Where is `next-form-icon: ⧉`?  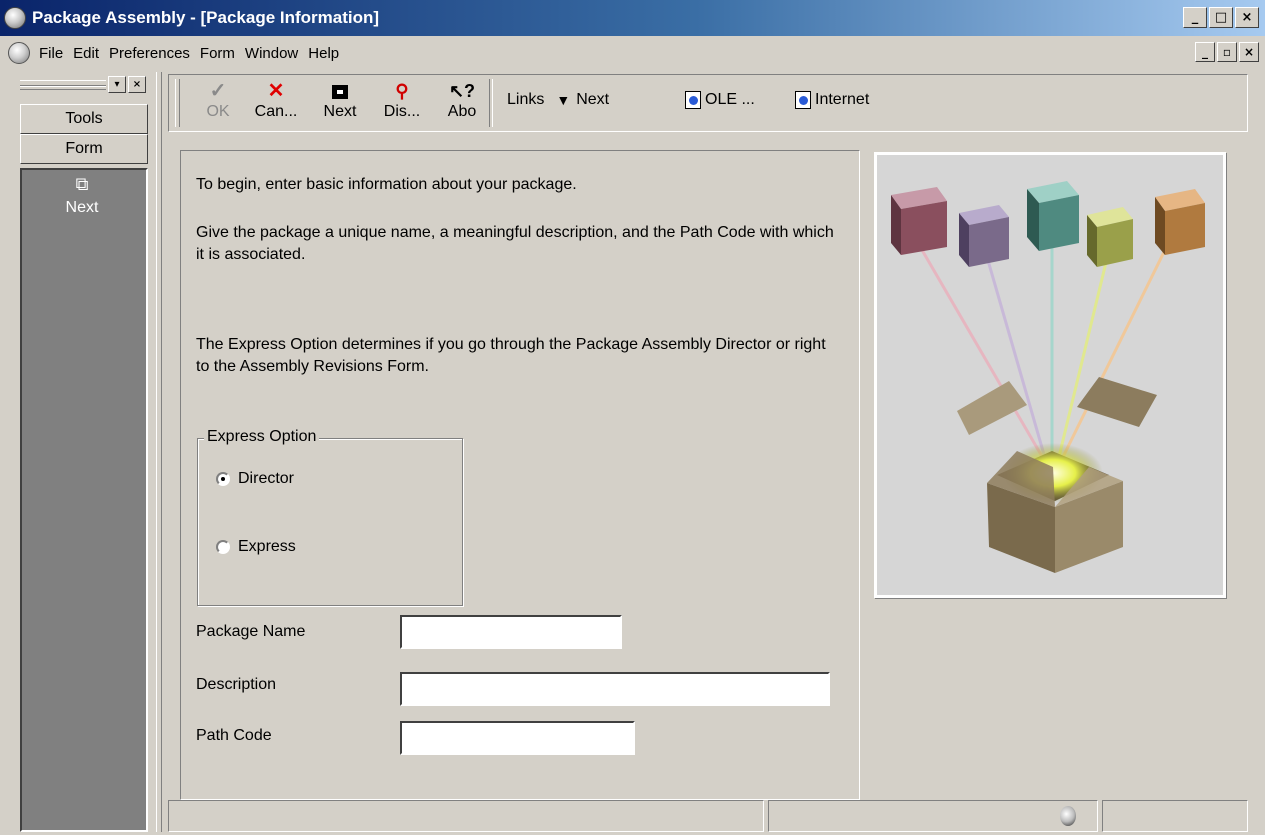
next-form-icon: ⧉ is located at coordinates (82, 184).